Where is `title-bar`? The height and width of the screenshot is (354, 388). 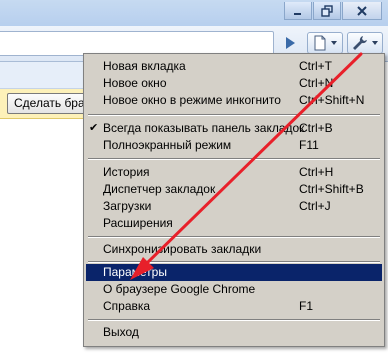 title-bar is located at coordinates (194, 13).